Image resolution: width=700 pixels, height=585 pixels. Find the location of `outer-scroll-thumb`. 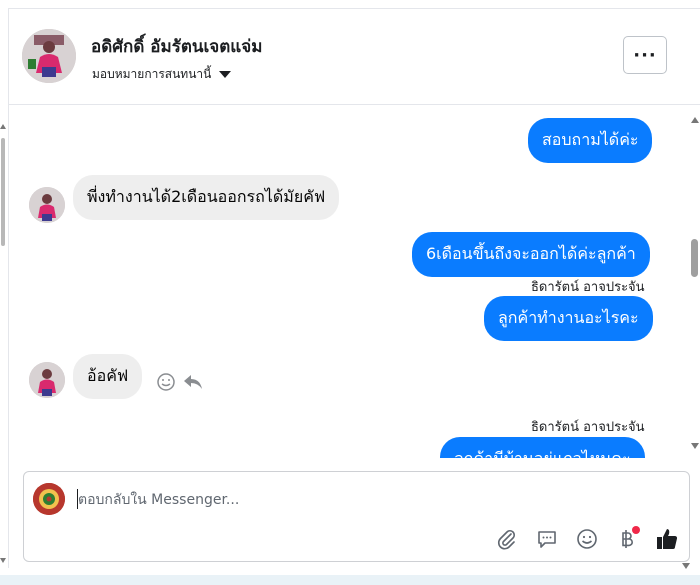

outer-scroll-thumb is located at coordinates (3, 192).